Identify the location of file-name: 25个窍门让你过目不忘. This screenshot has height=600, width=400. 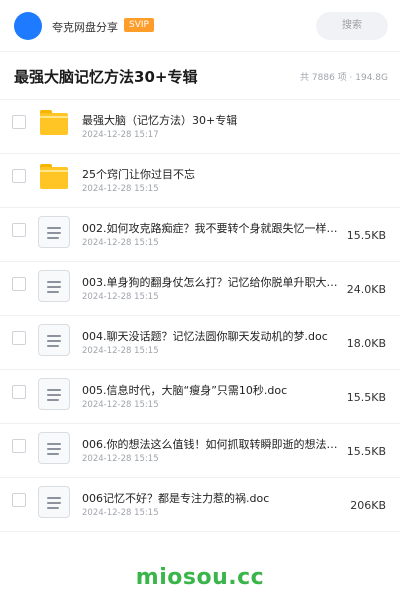
(211, 174).